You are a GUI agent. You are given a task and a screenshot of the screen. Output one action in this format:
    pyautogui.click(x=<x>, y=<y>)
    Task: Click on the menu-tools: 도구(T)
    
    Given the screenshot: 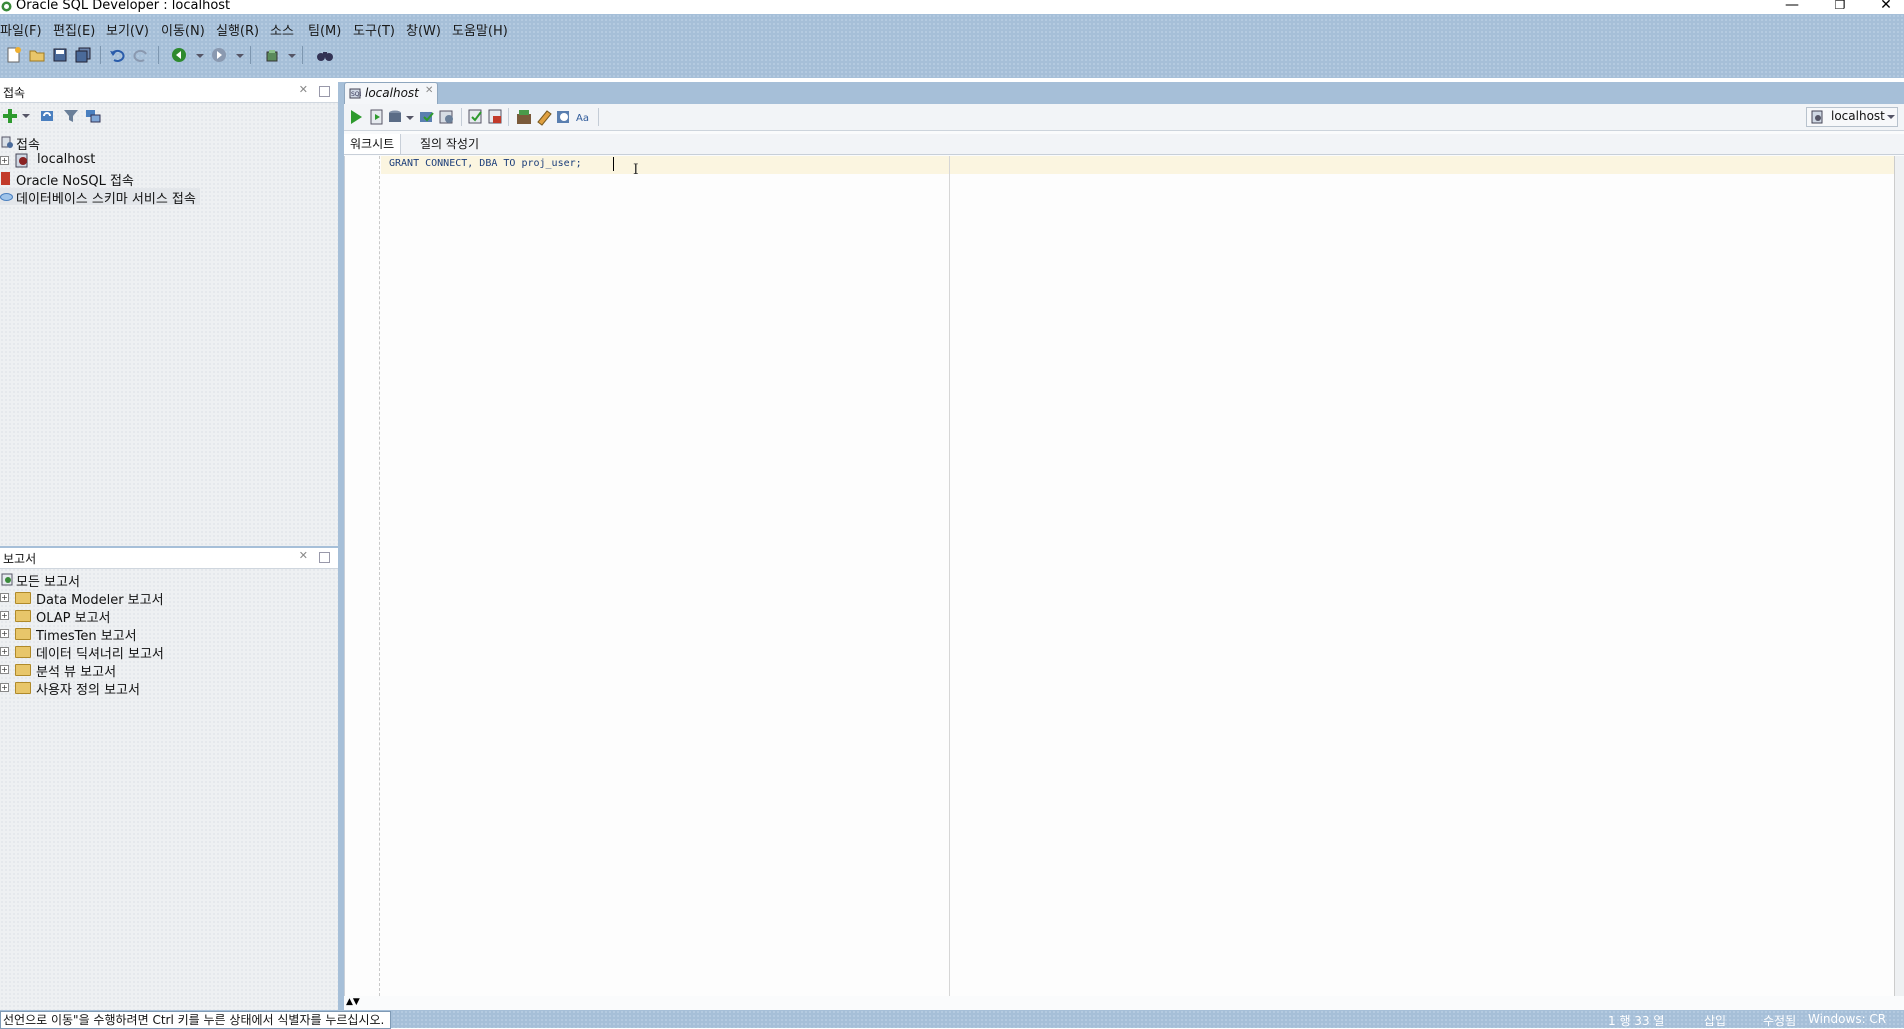 What is the action you would take?
    pyautogui.click(x=374, y=29)
    